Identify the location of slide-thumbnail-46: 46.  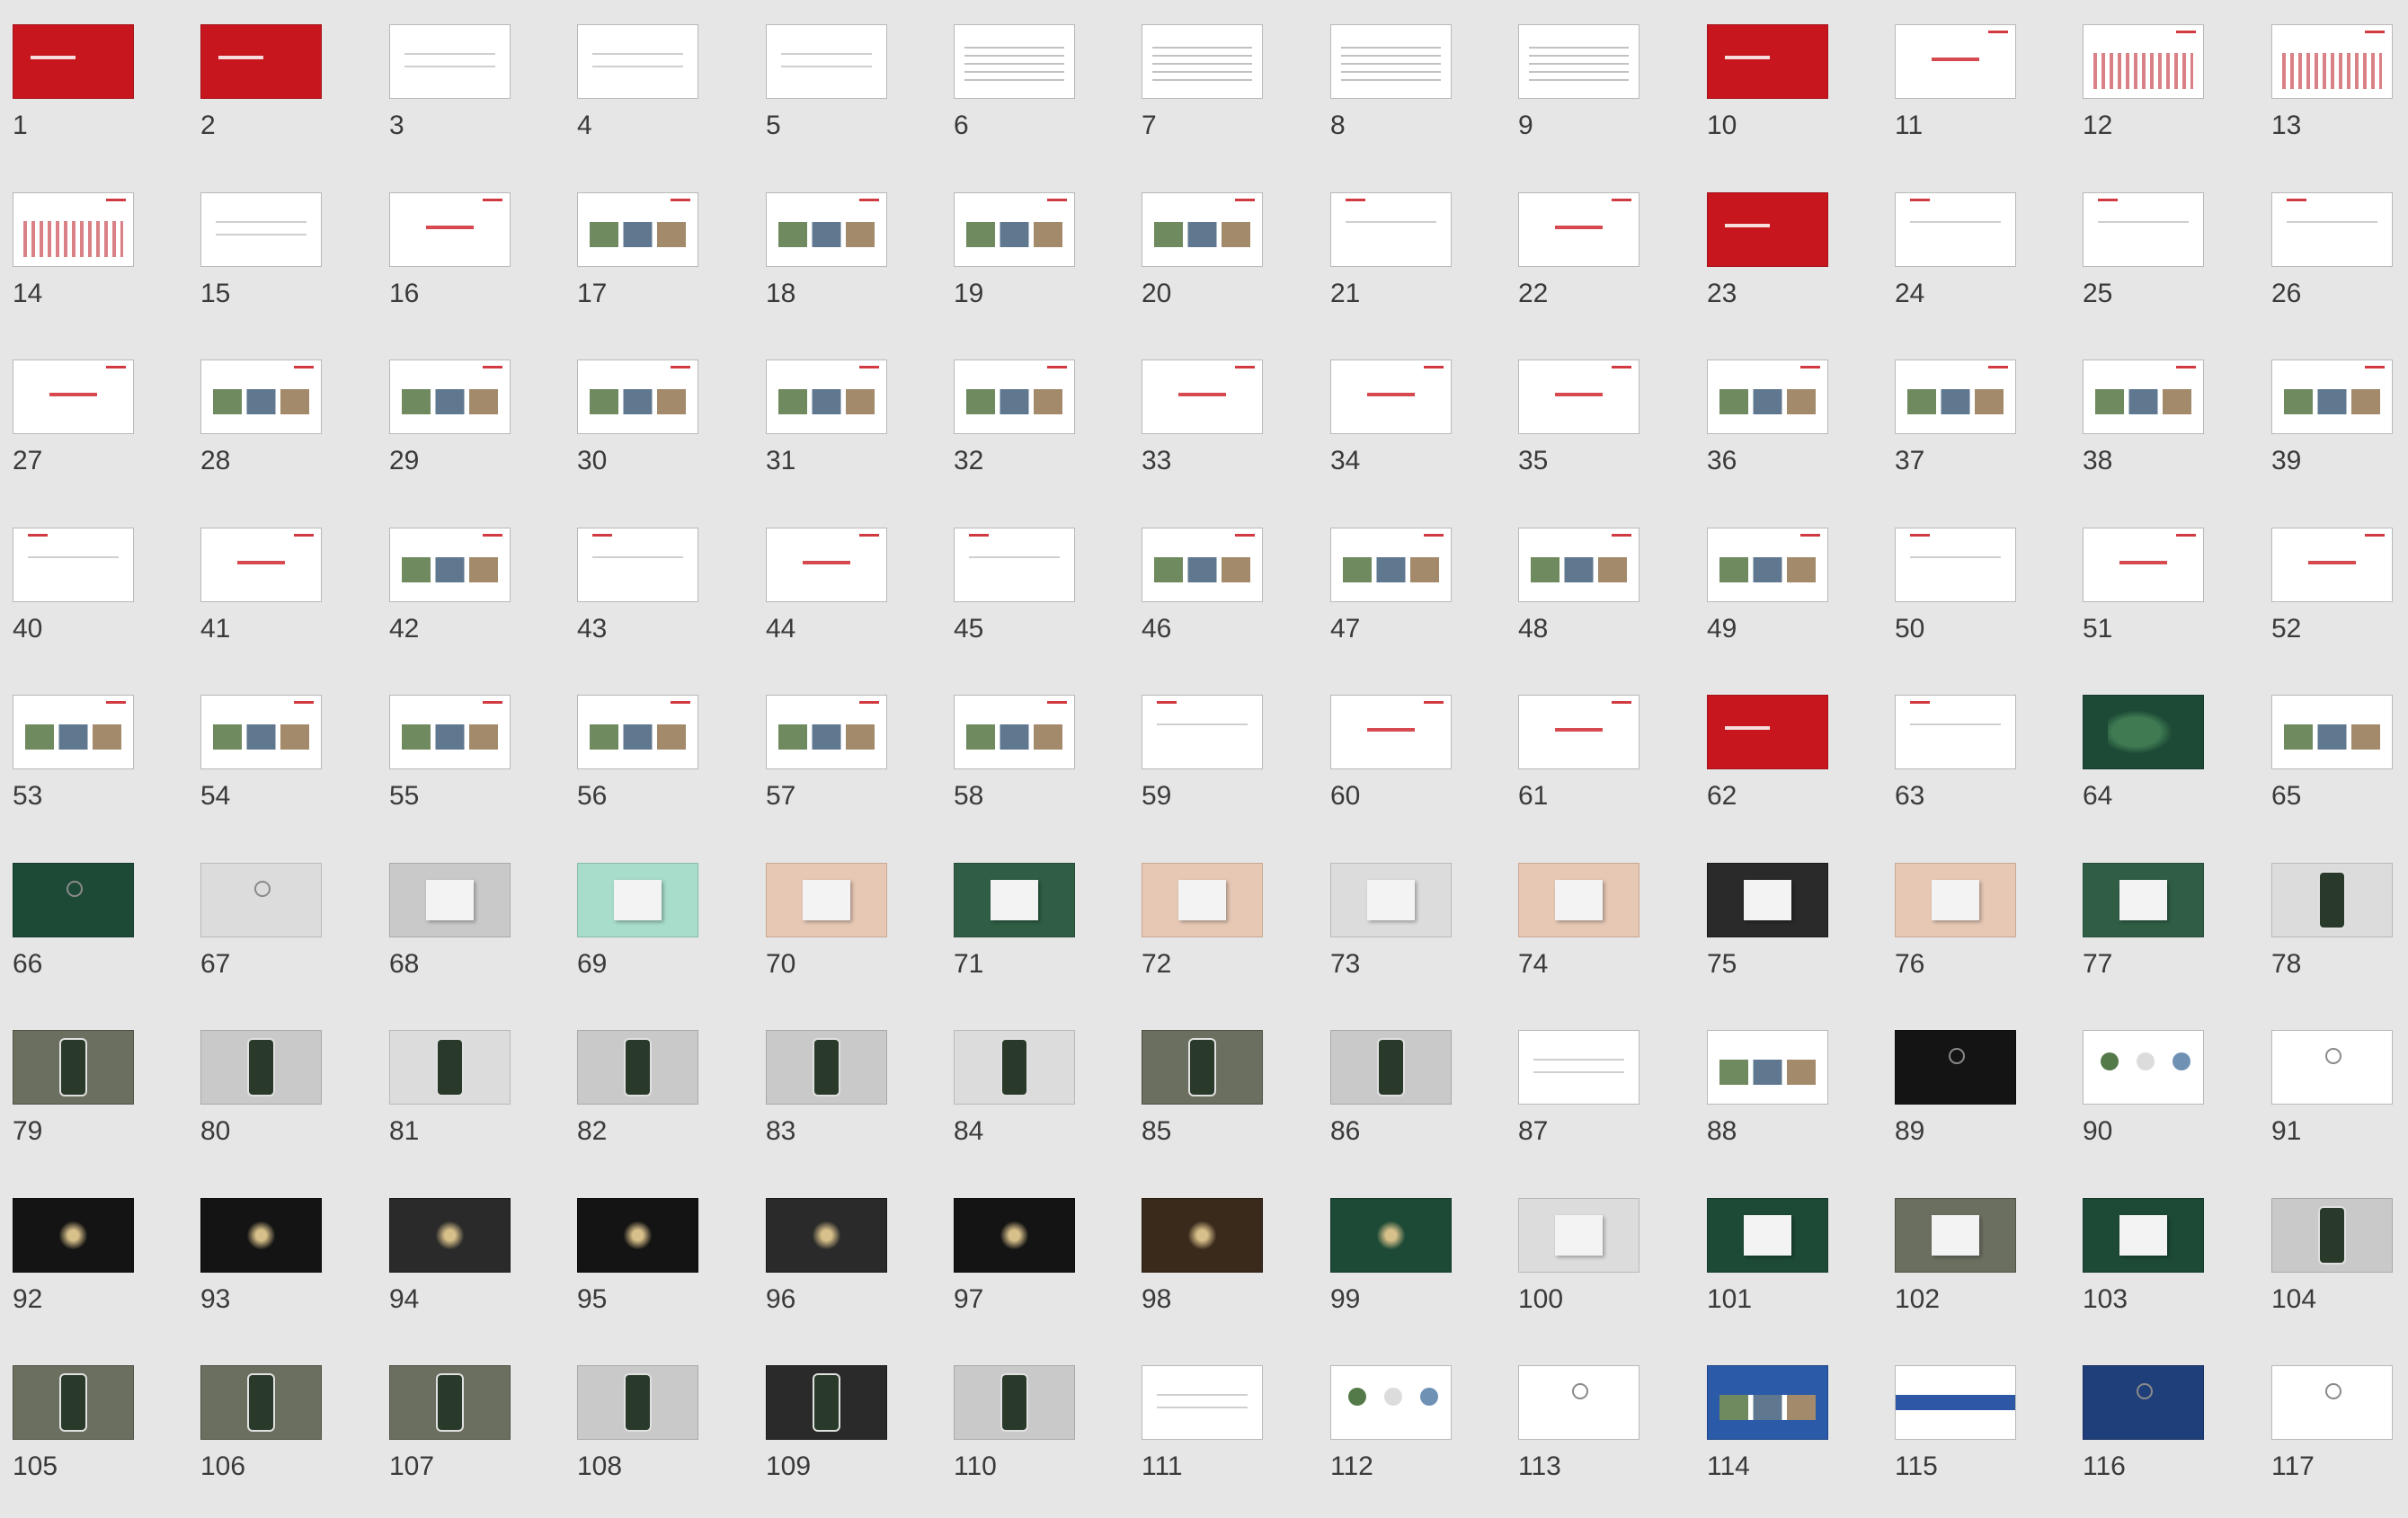
(1213, 604).